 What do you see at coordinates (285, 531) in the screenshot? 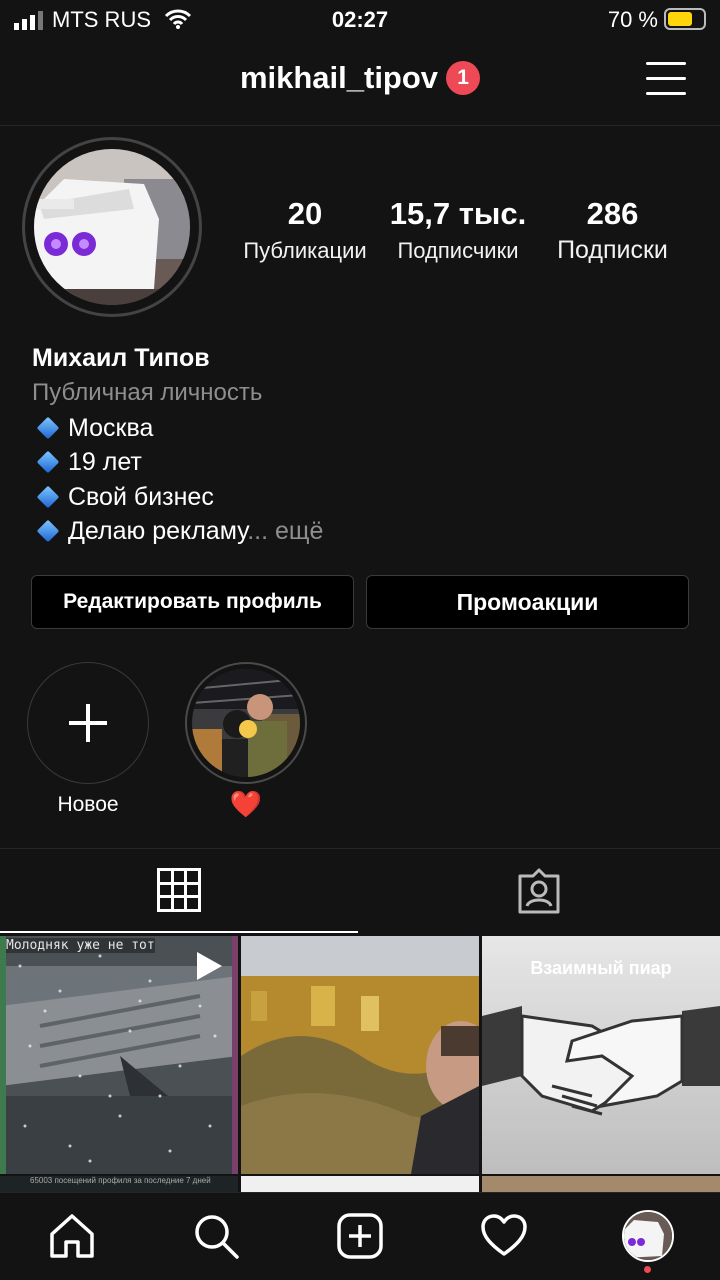
I see `bio-more-link: ... ещё` at bounding box center [285, 531].